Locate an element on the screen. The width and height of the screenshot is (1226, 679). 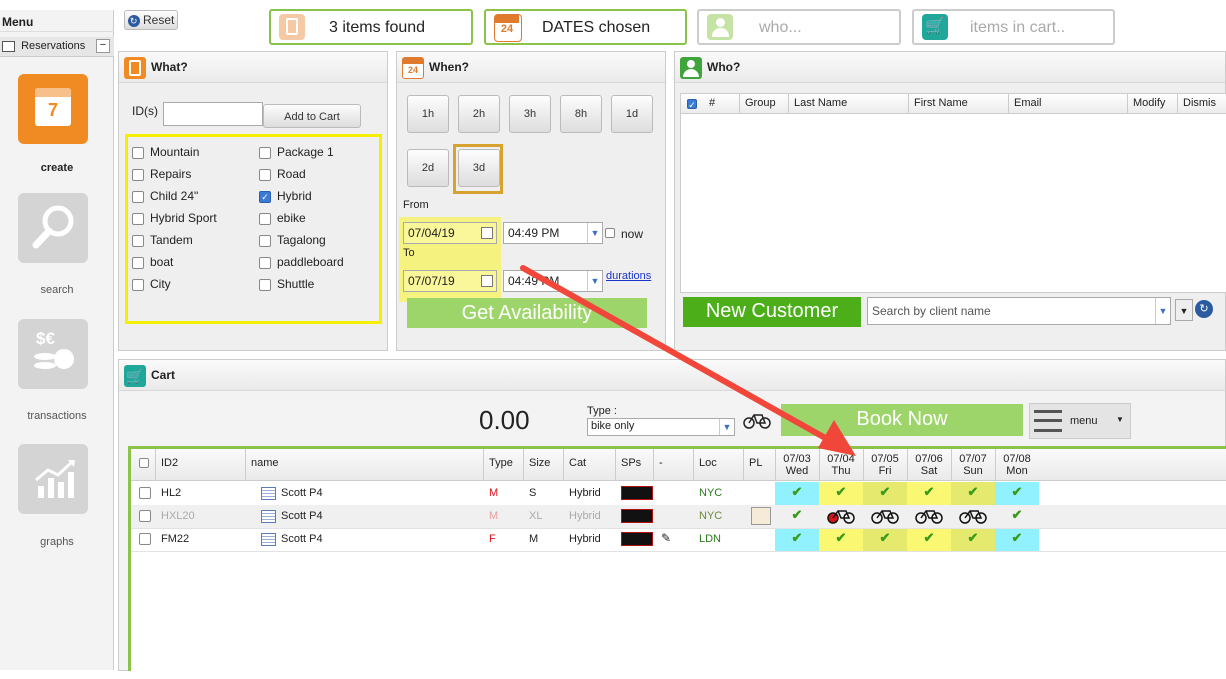
select-all-items-checkbox is located at coordinates (144, 463).